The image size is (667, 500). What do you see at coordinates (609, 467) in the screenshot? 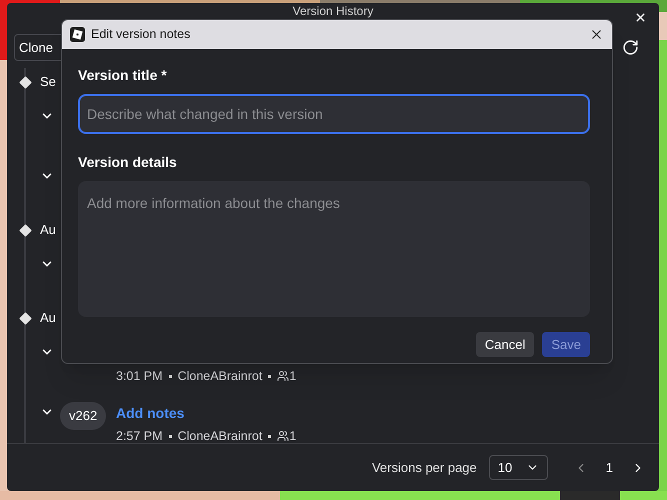
I see `page-number: 1` at bounding box center [609, 467].